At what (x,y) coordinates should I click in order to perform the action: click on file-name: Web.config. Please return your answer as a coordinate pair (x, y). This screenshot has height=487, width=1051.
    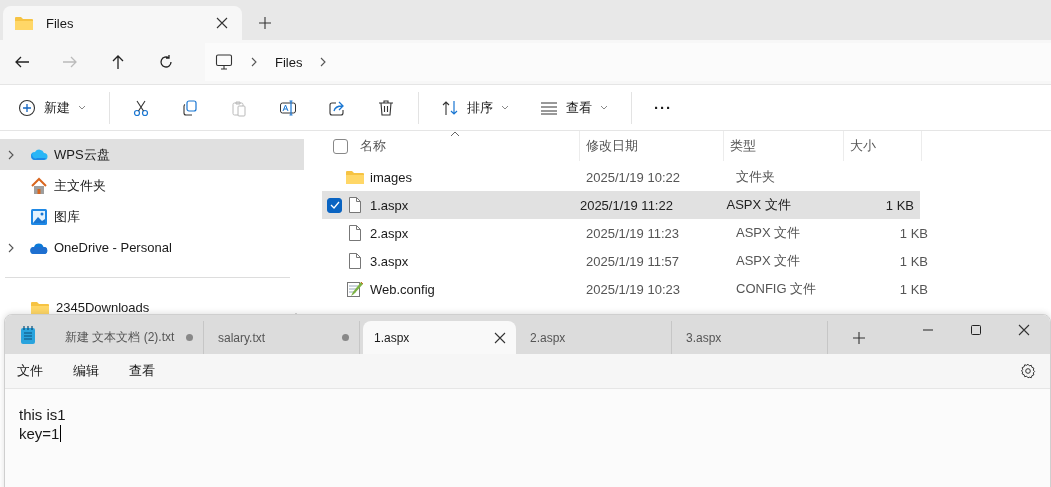
    Looking at the image, I should click on (402, 289).